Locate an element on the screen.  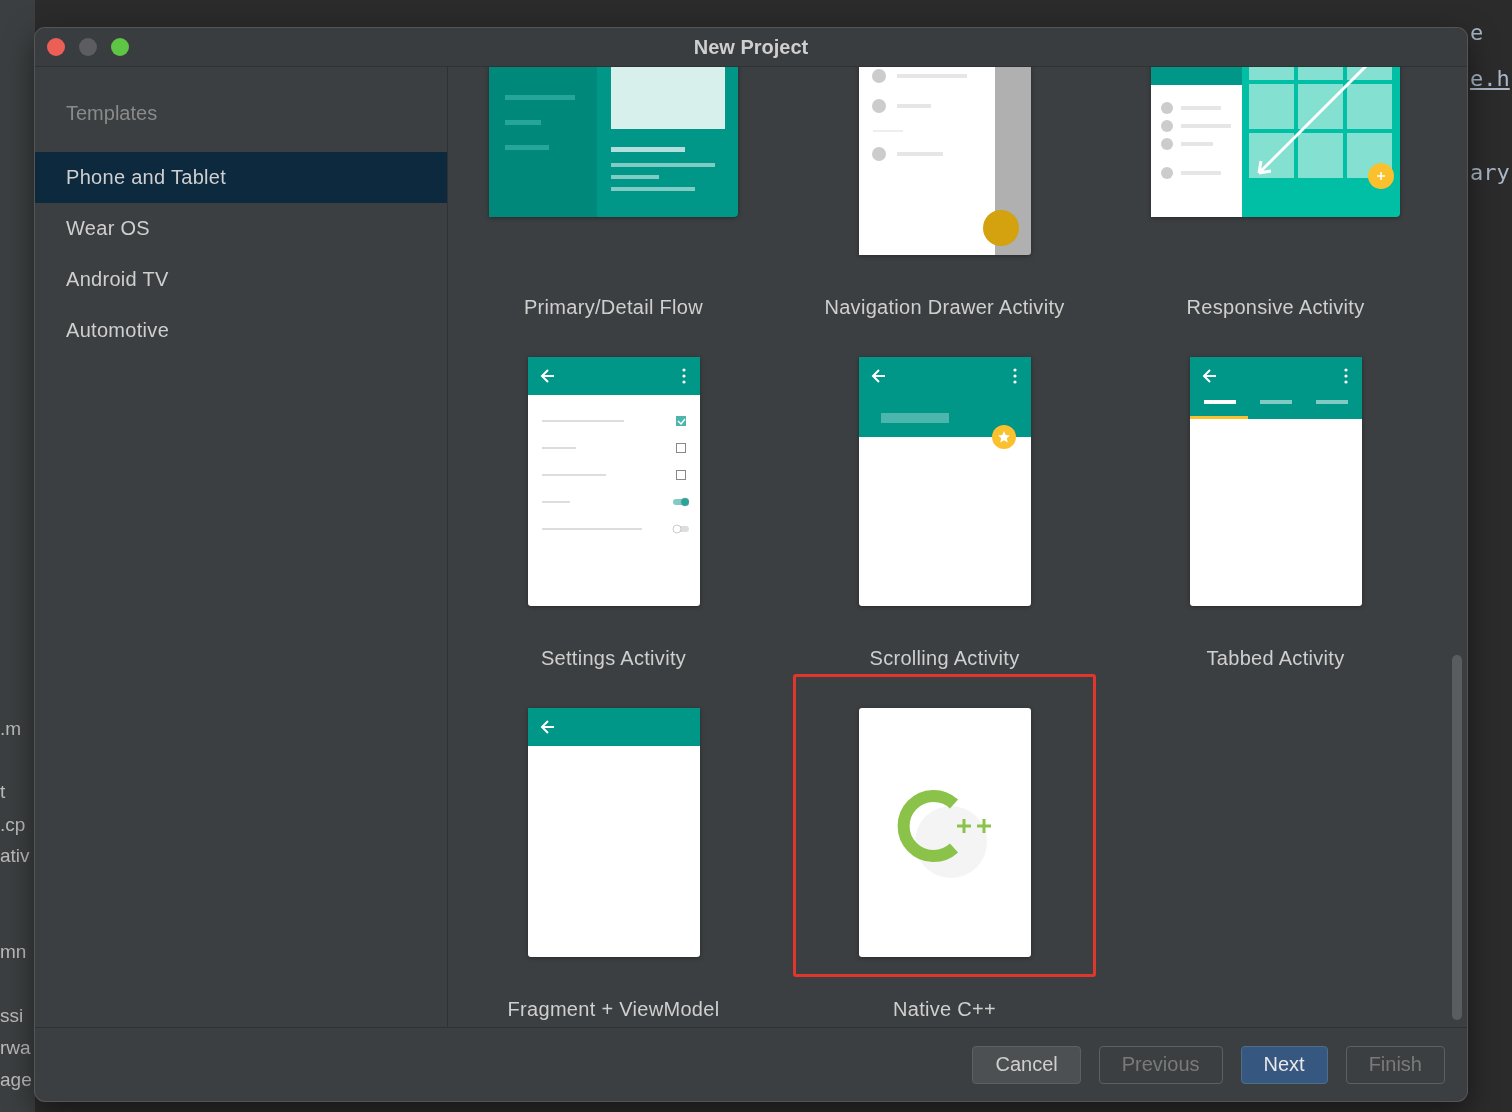
template-label: Settings Activity is located at coordinates (613, 658).